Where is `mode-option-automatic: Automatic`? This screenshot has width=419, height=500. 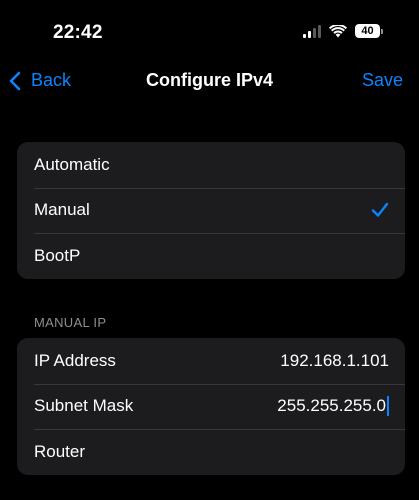 mode-option-automatic: Automatic is located at coordinates (211, 165).